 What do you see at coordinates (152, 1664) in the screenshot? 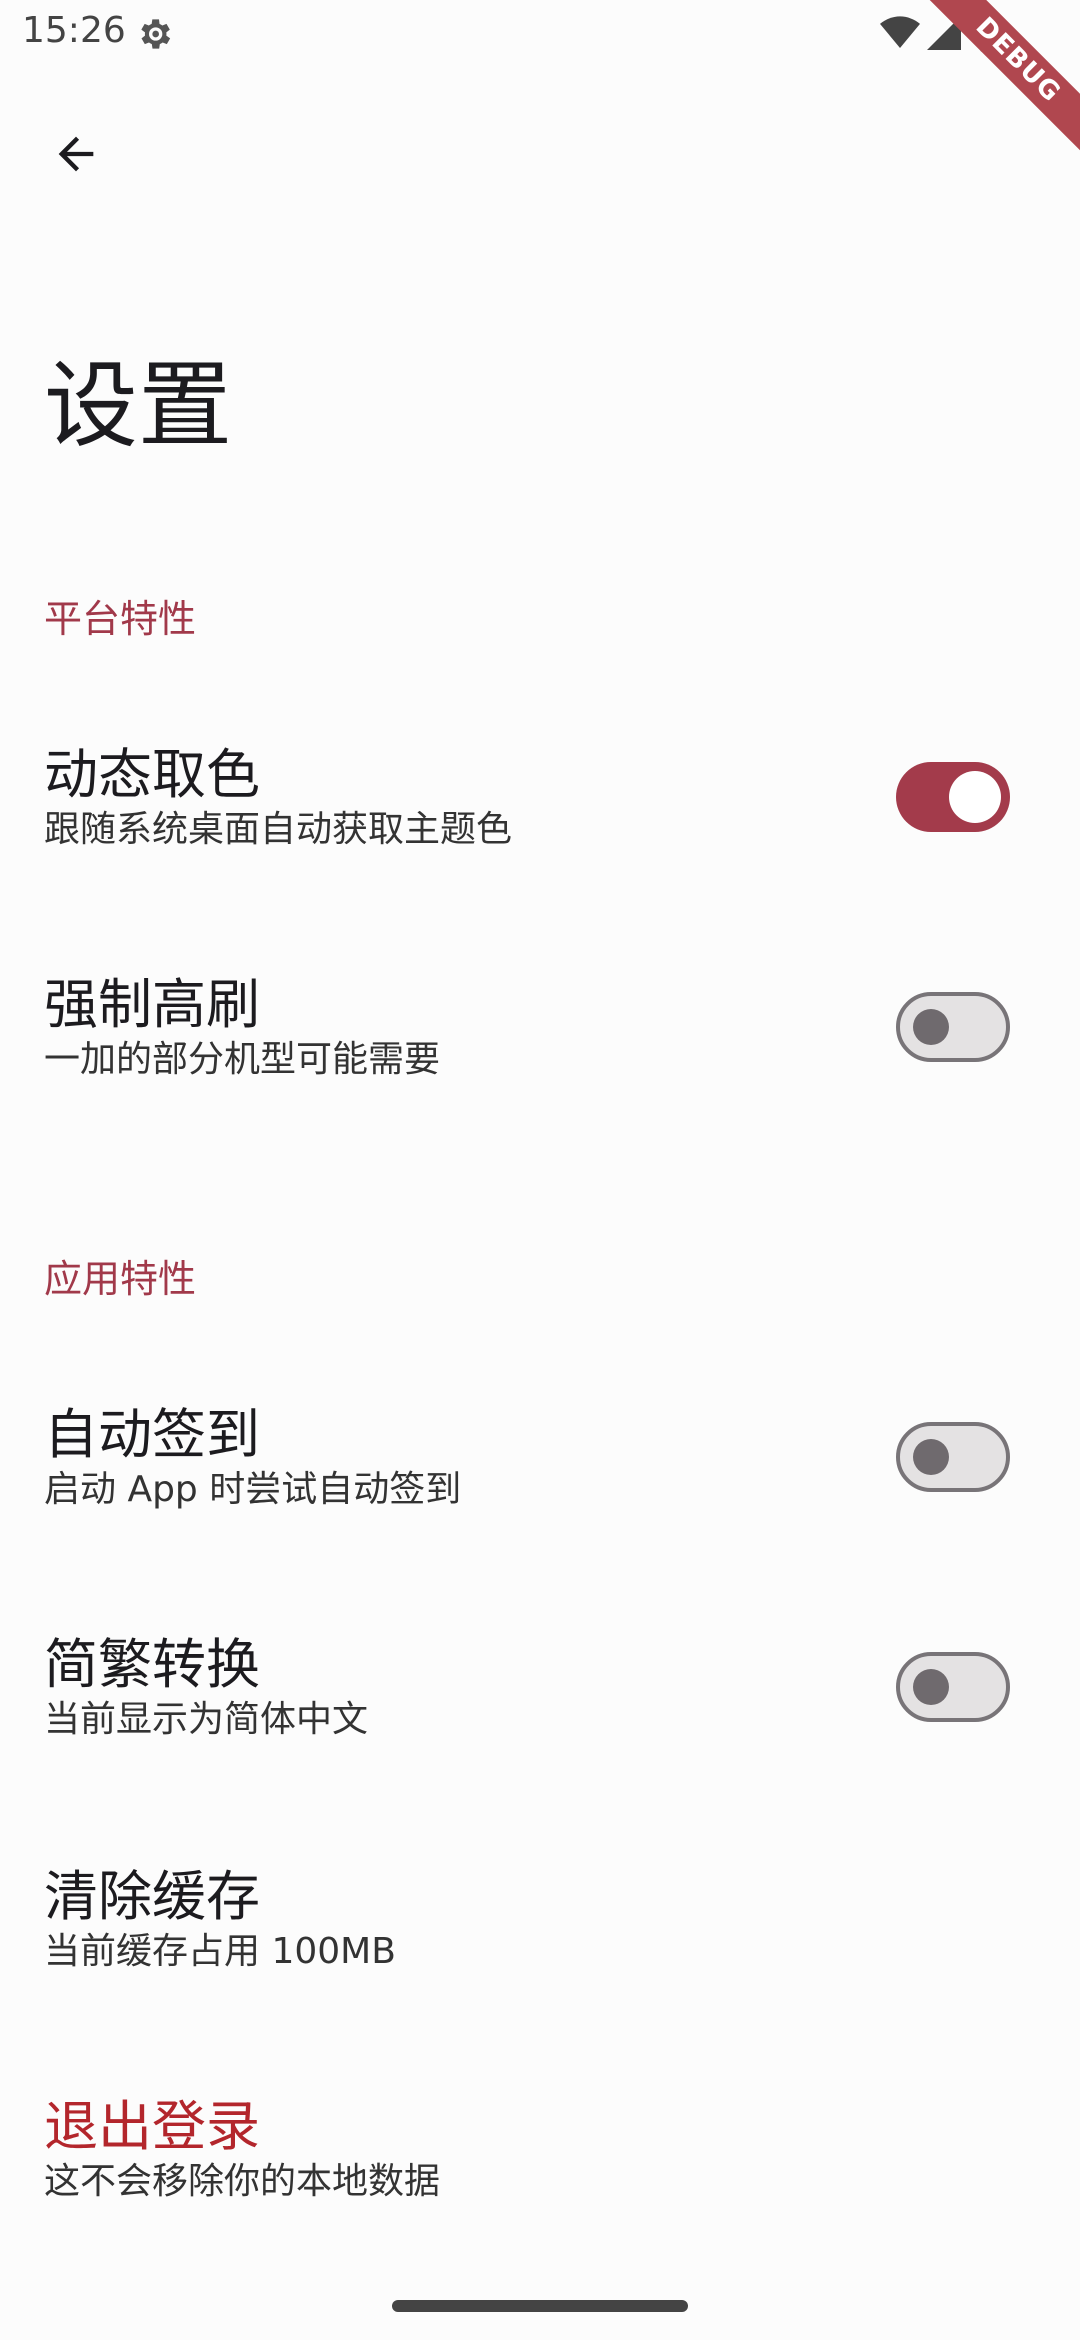
I see `setting-title: 简繁转换` at bounding box center [152, 1664].